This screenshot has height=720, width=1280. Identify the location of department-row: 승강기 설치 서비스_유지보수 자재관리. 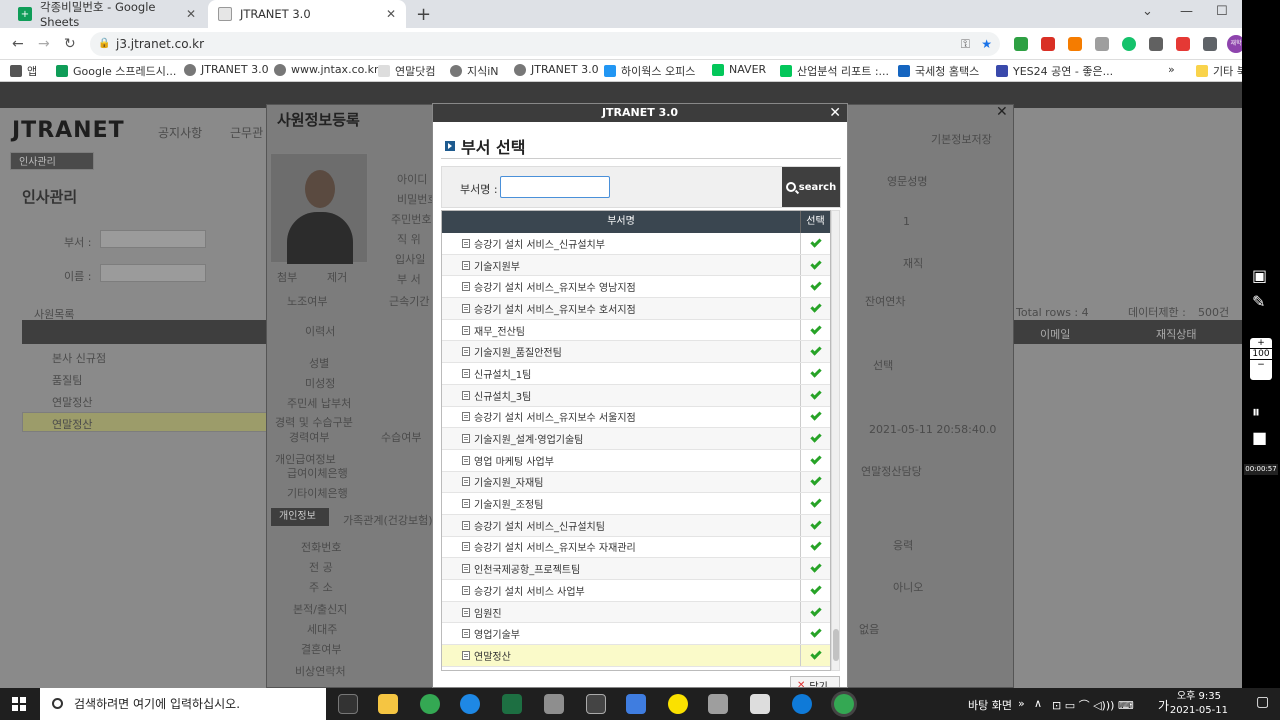
(636, 547).